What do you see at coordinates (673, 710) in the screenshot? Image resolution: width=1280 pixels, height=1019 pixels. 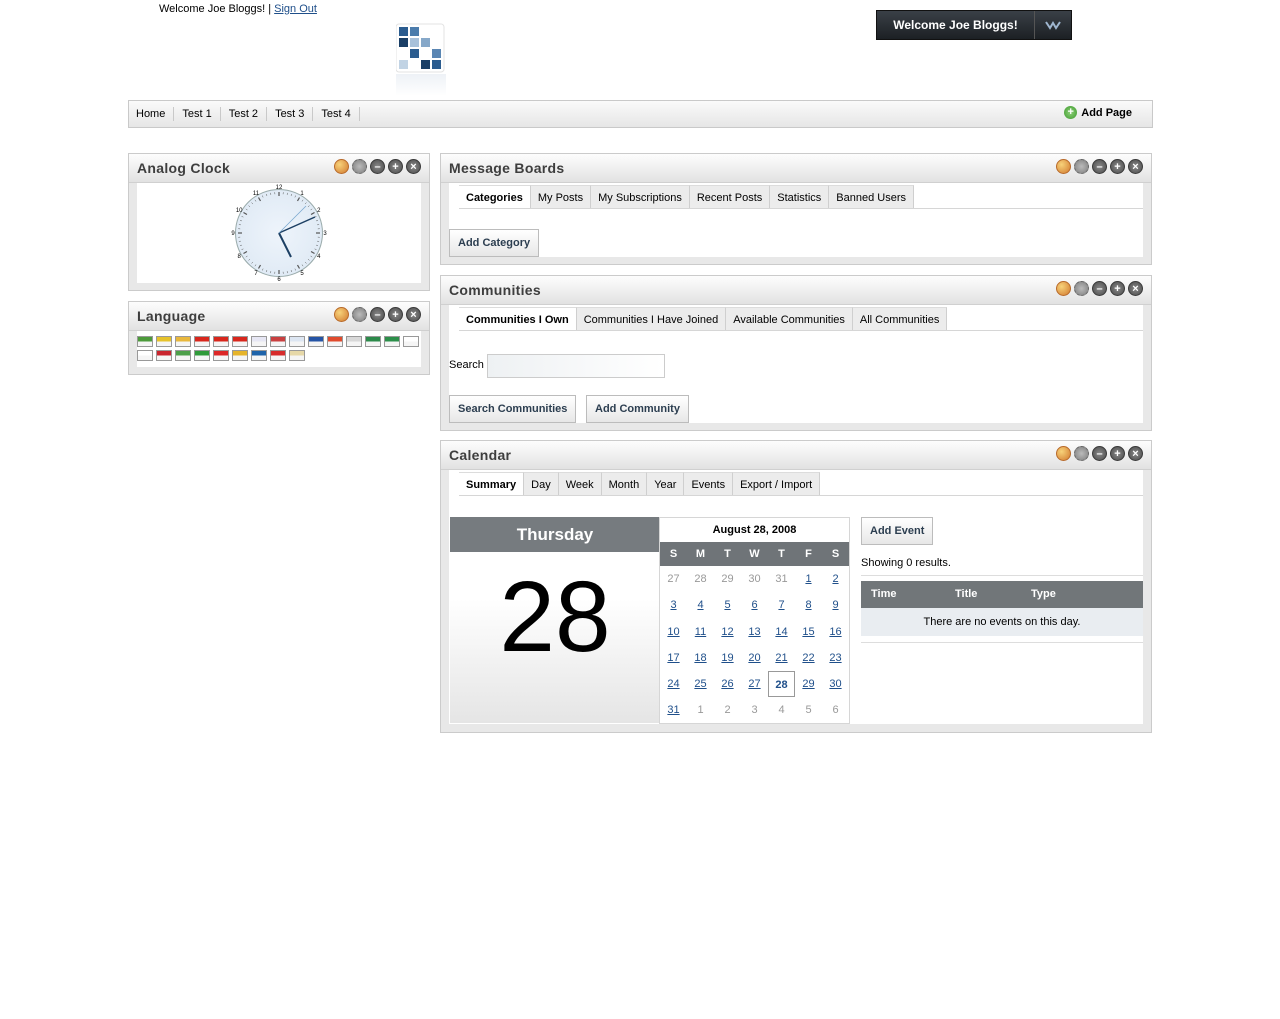 I see `calendar-day: 31` at bounding box center [673, 710].